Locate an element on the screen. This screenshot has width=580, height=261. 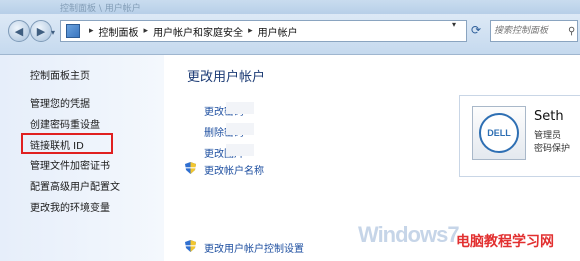
sidebar-item-create-reset-disk: 创建密码重设盘 is located at coordinates (65, 123).